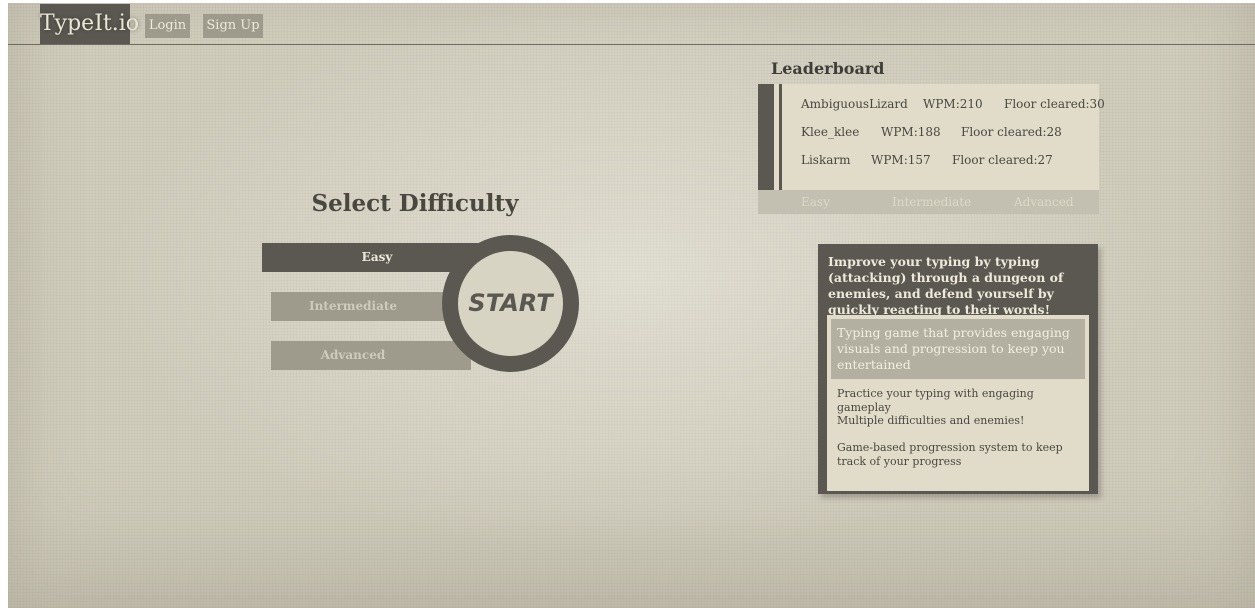  I want to click on leaderboard-tab-intermediate: Intermediate, so click(931, 202).